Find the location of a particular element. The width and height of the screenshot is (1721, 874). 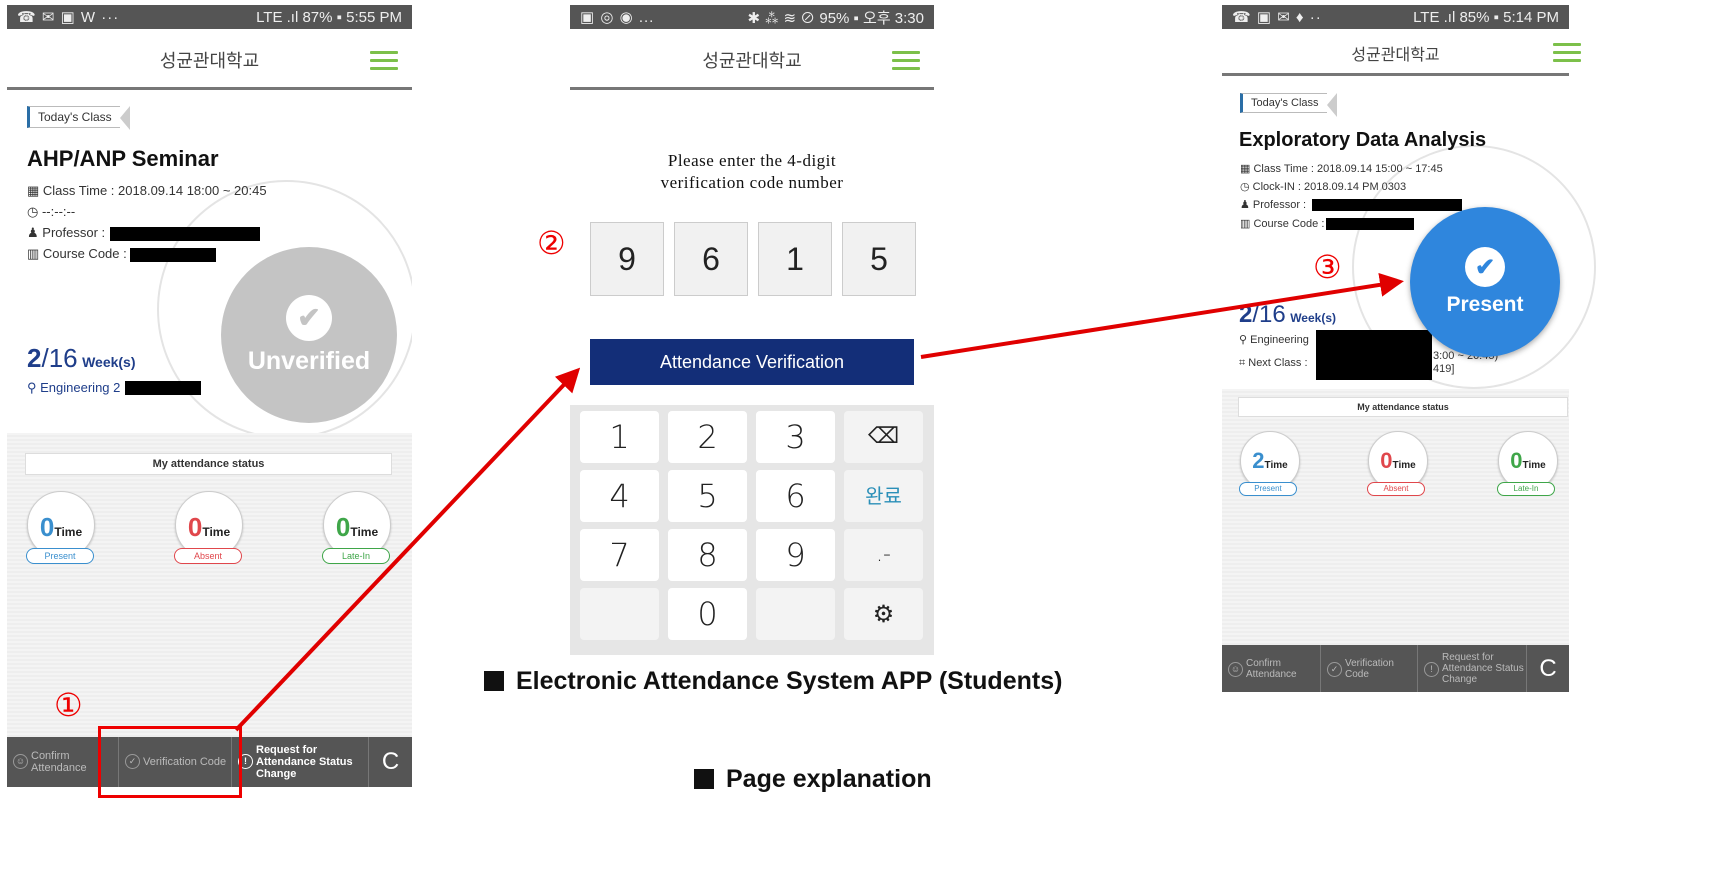

status-info: LTE .ıl 85% ▪ 5:14 PM is located at coordinates (1486, 17).